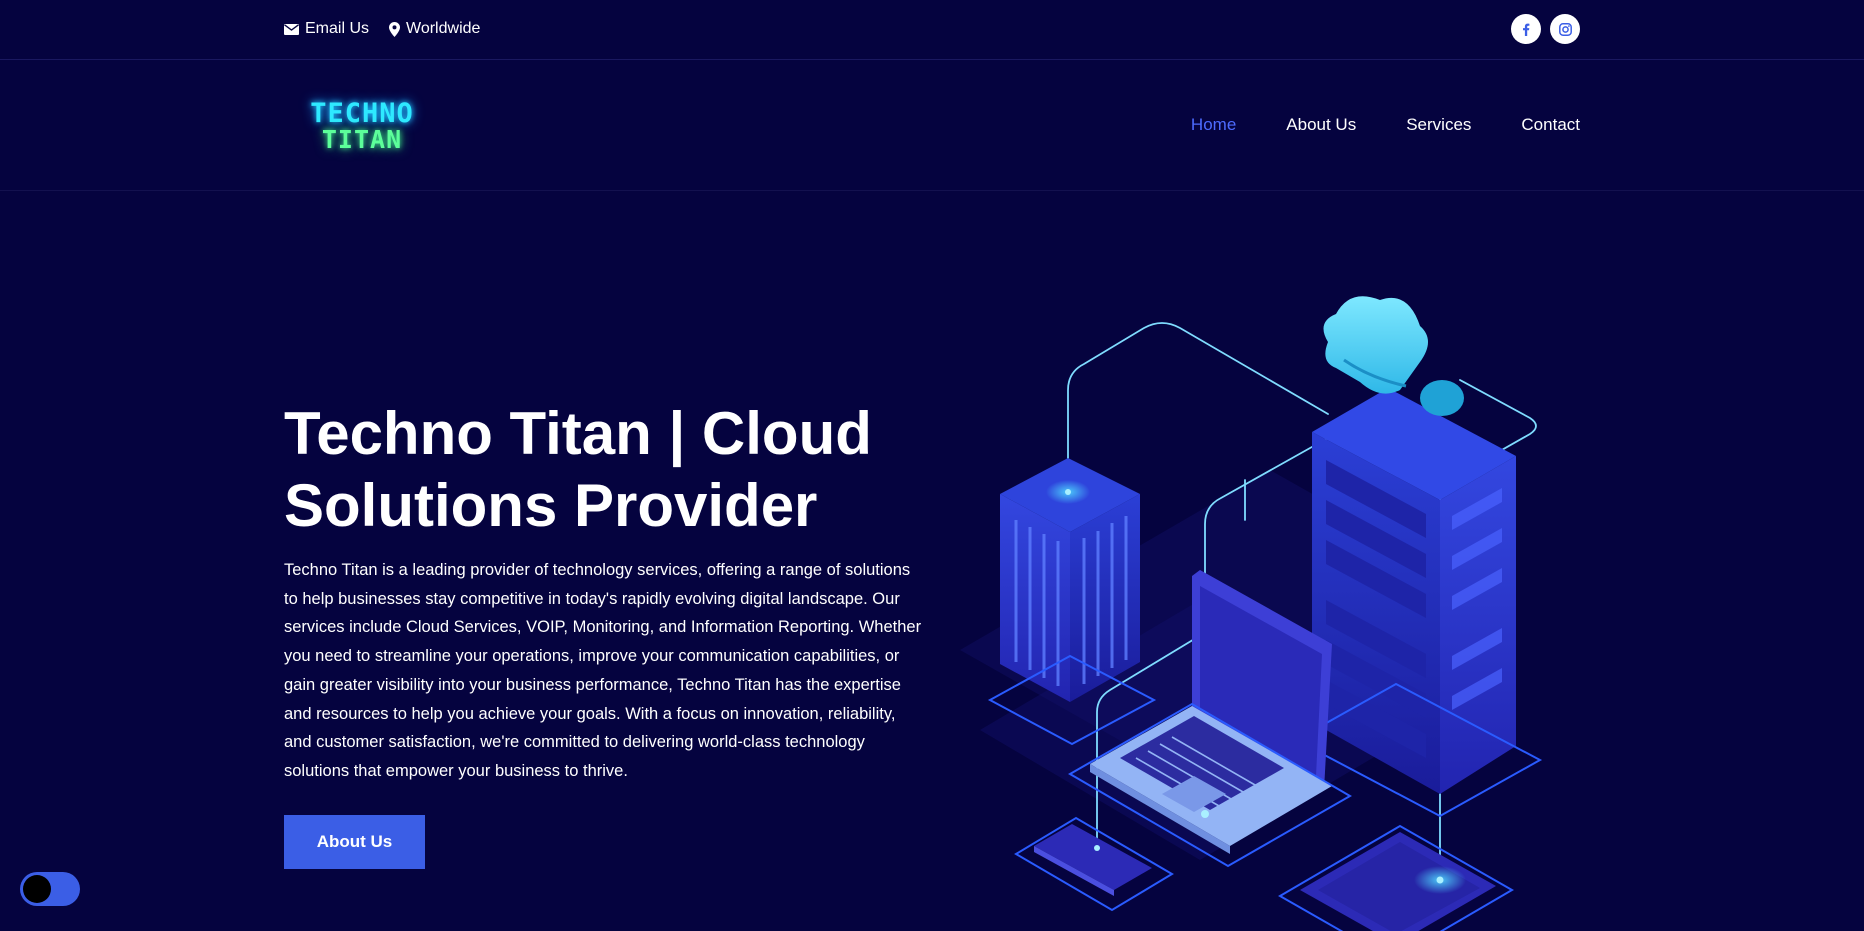  I want to click on toggle-knob, so click(37, 889).